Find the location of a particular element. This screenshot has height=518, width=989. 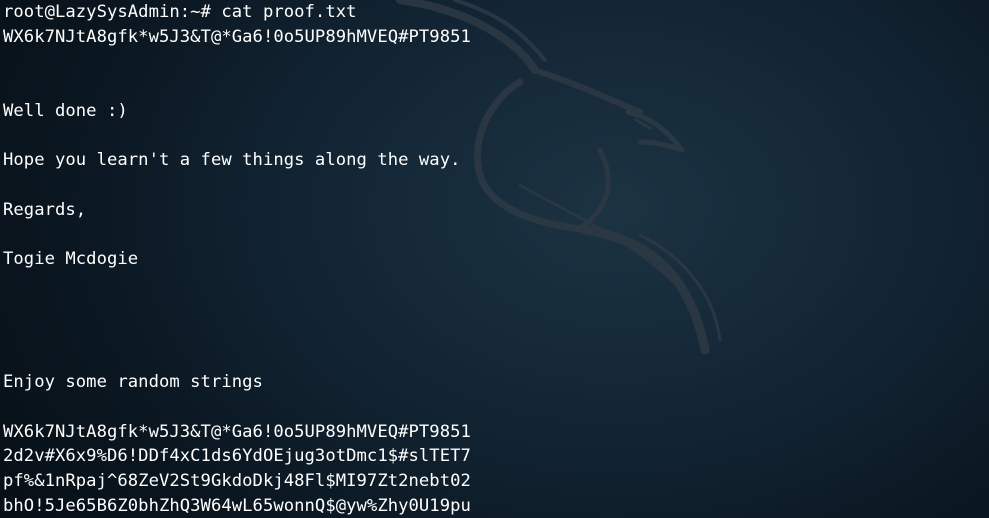

terminal-line: Togie Mcdogie is located at coordinates (71, 258).